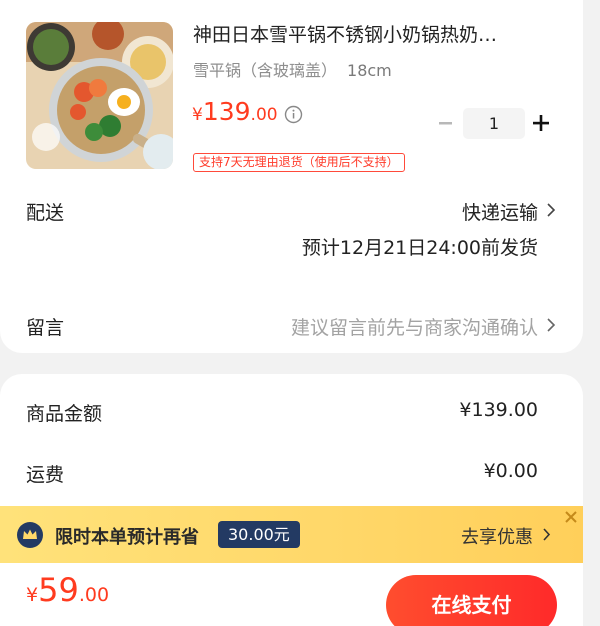 The image size is (600, 626). I want to click on price-int: 139, so click(226, 111).